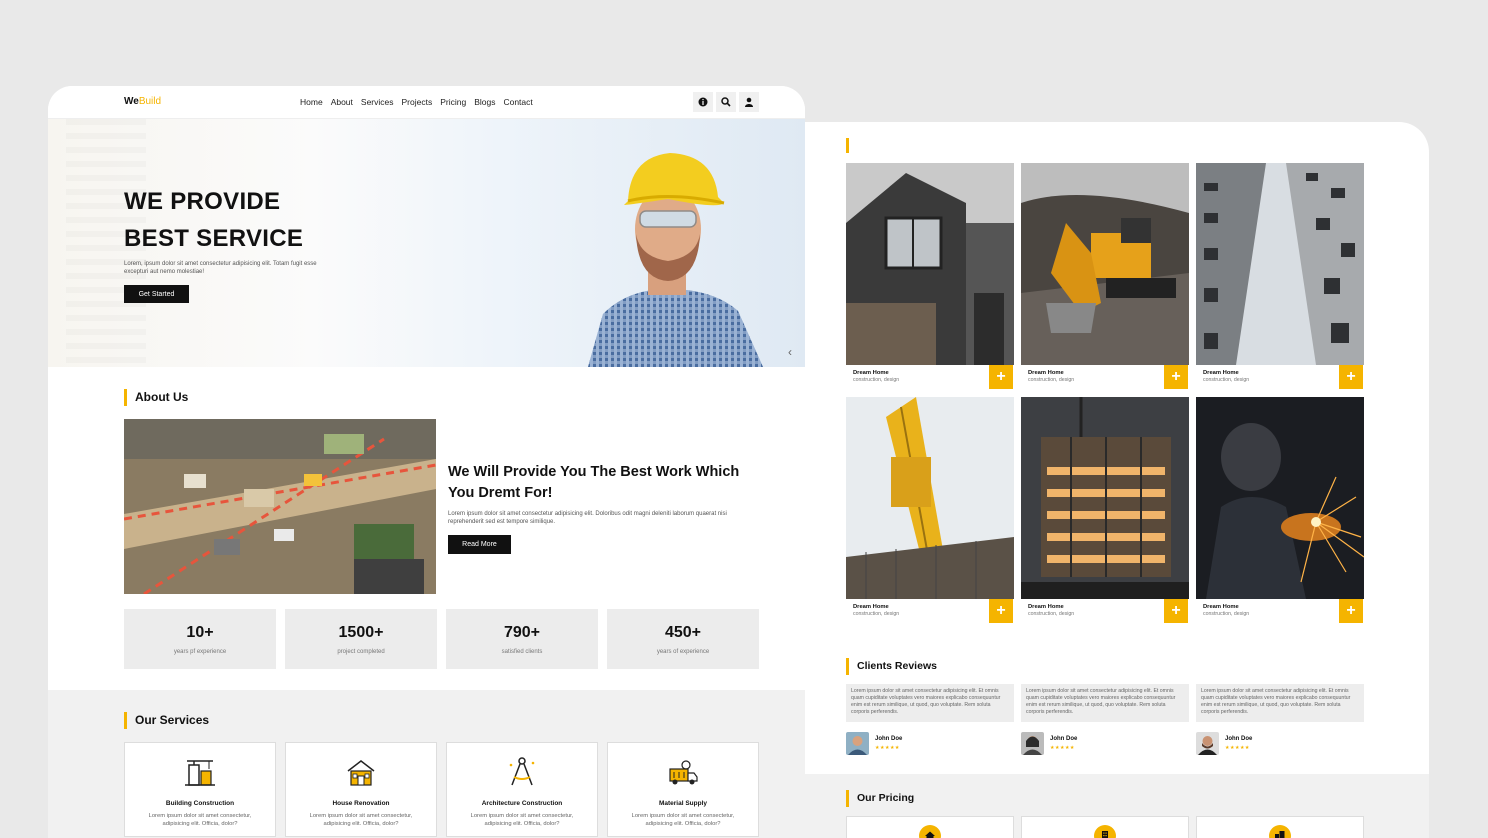  Describe the element at coordinates (131, 101) in the screenshot. I see `logo-text-primary: We` at that location.